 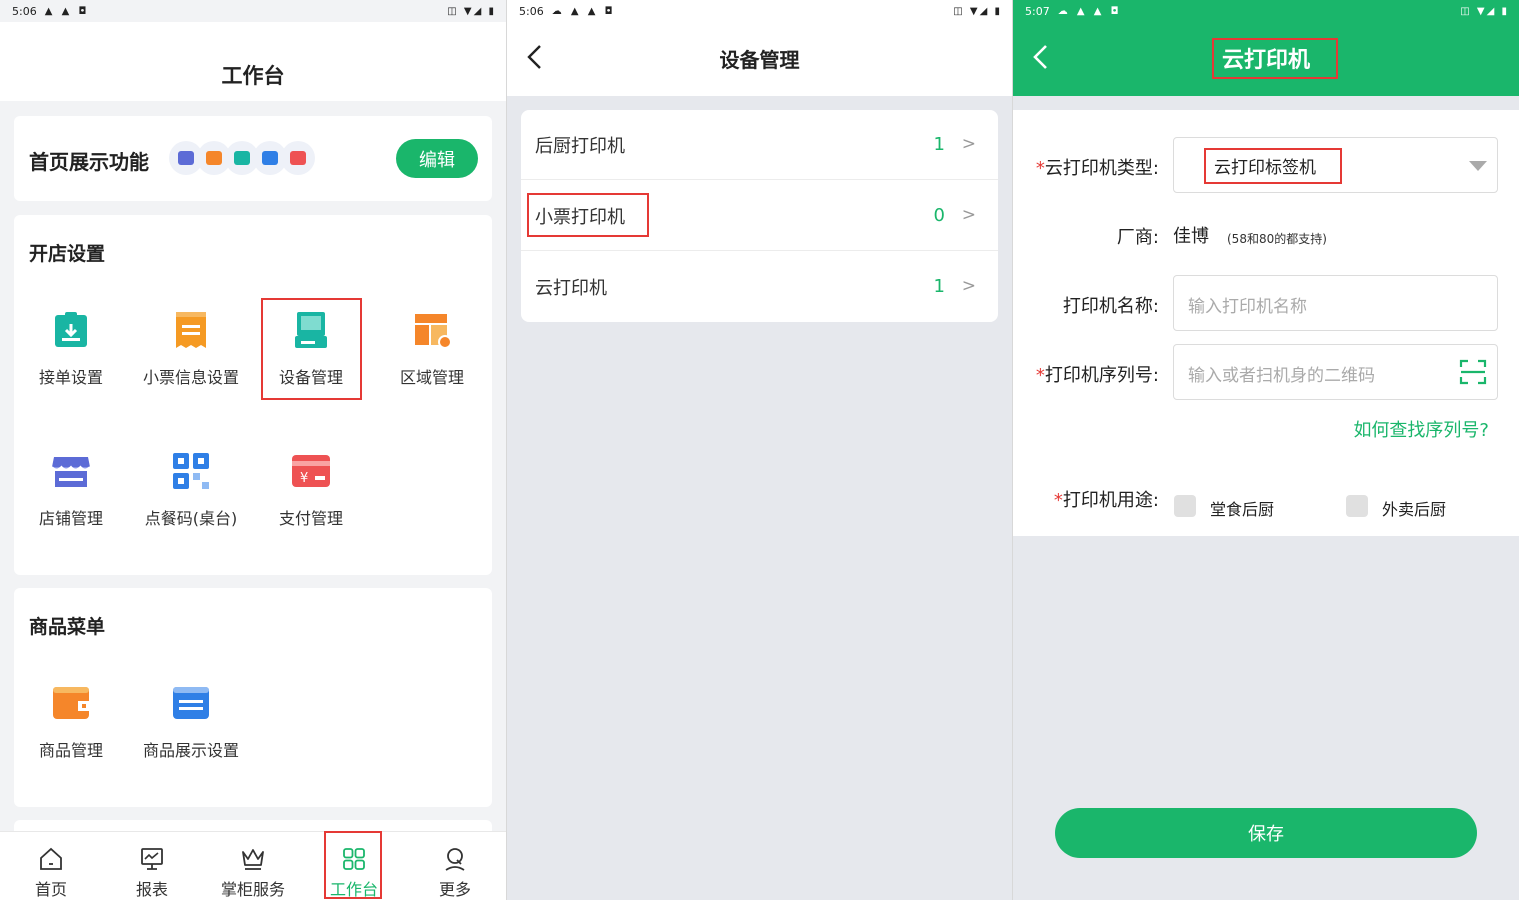 I want to click on grid-item-label: 小票信息设置, so click(x=190, y=377).